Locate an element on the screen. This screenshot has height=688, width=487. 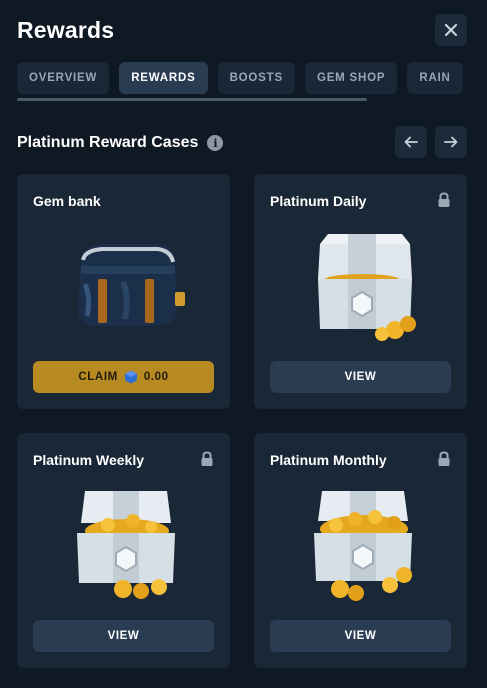
tab-boosts: BOOSTS is located at coordinates (256, 78).